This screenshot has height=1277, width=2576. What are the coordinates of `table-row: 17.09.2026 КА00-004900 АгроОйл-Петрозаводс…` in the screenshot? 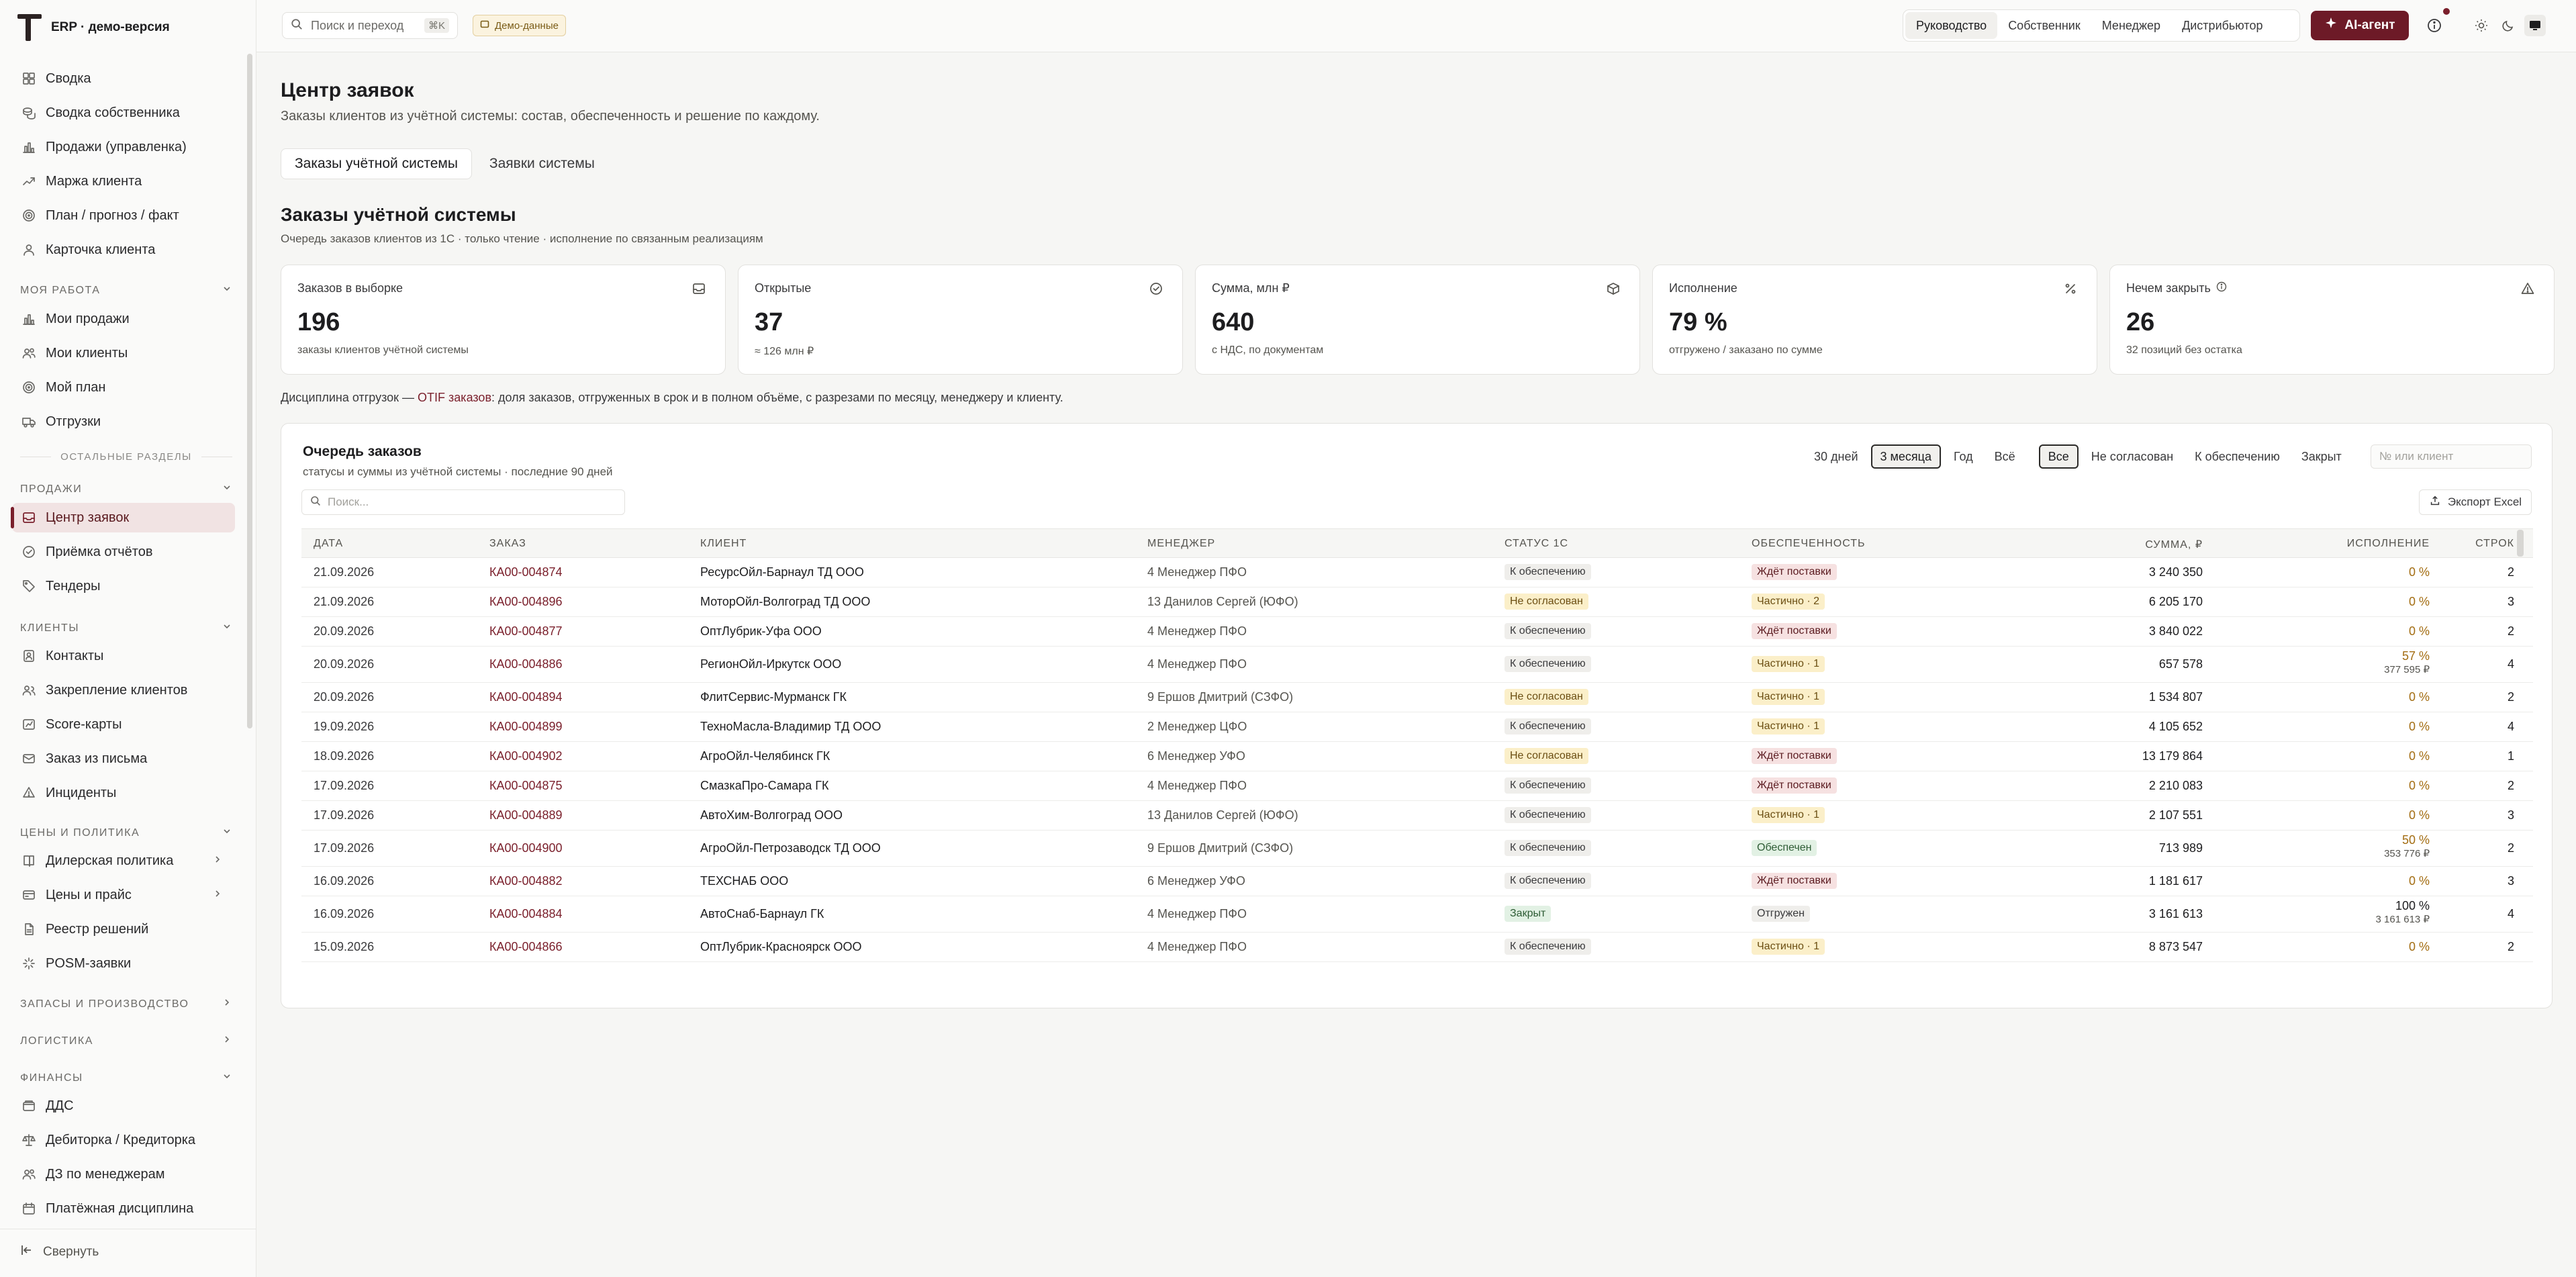 It's located at (1417, 849).